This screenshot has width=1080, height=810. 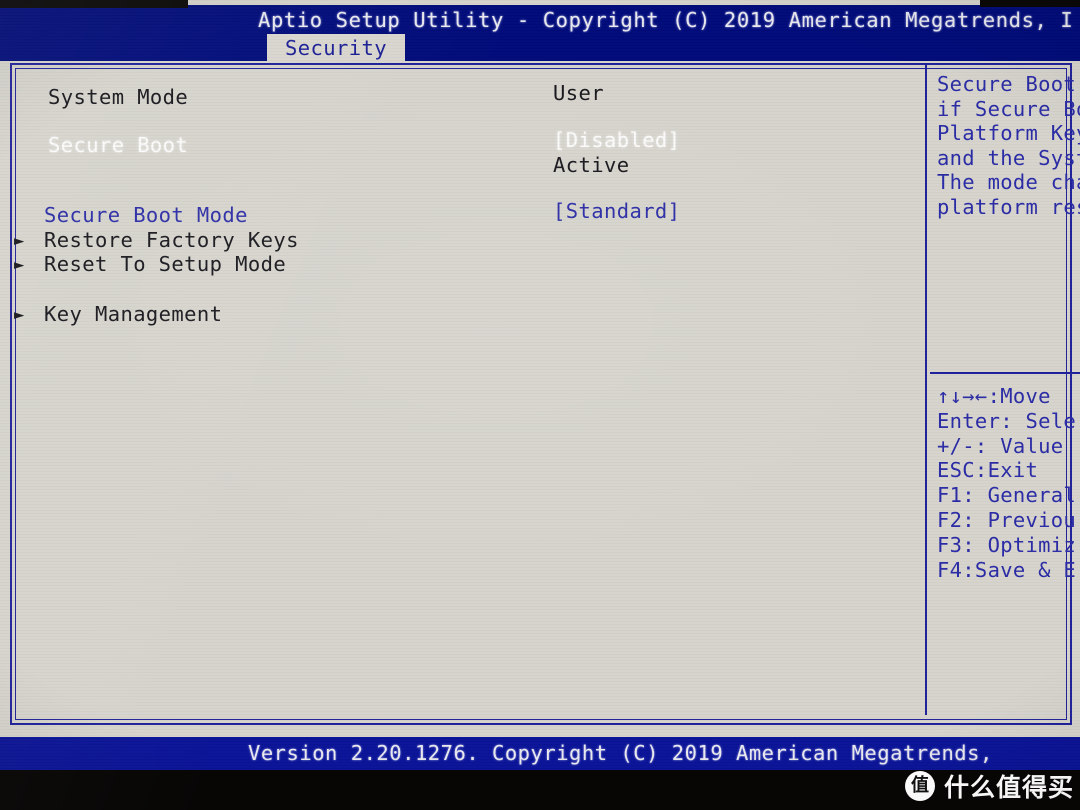 What do you see at coordinates (450, 265) in the screenshot?
I see `setting-row-reset-to-setup-mode: ► Reset To Setup Mode` at bounding box center [450, 265].